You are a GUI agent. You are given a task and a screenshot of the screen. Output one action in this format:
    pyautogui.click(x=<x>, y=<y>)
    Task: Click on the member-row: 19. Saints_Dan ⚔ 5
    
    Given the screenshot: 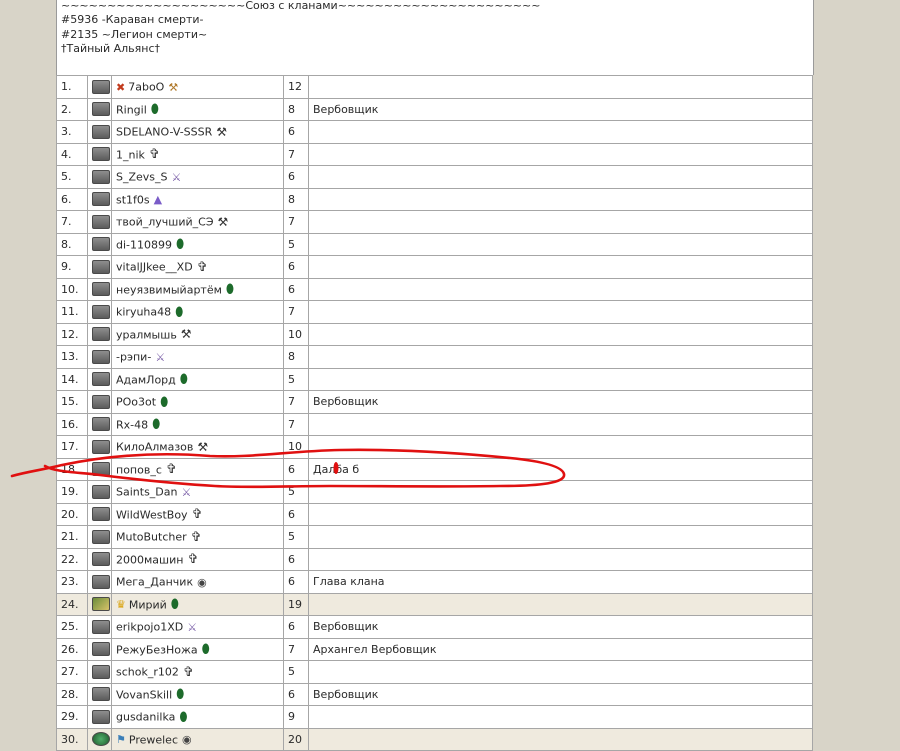 What is the action you would take?
    pyautogui.click(x=434, y=492)
    